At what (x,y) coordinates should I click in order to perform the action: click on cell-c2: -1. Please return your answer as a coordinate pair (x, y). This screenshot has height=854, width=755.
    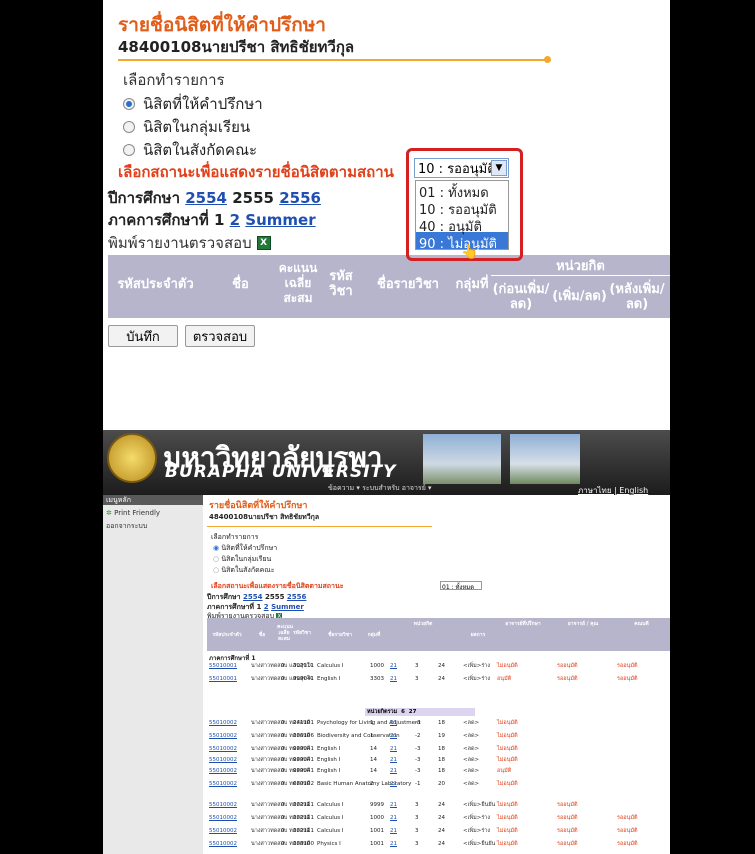
    Looking at the image, I should click on (418, 784).